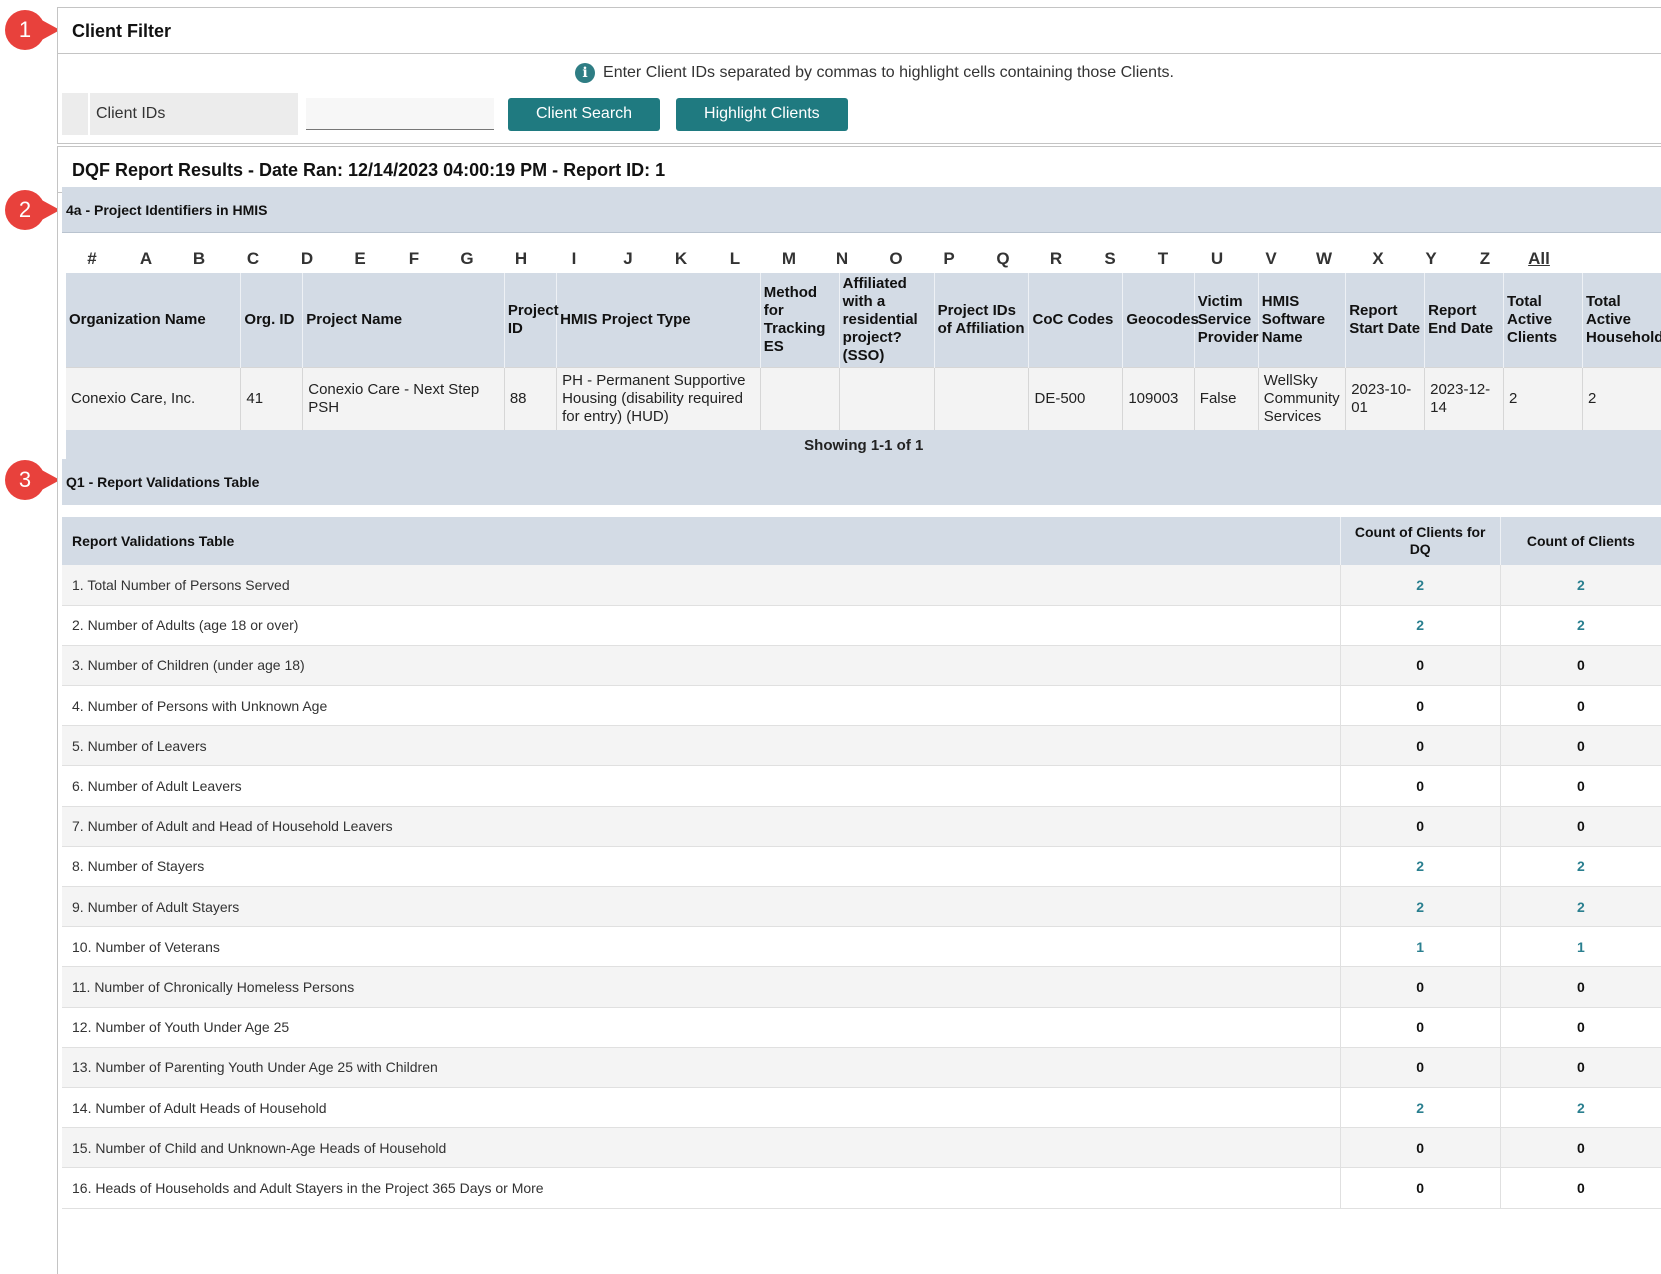  Describe the element at coordinates (863, 446) in the screenshot. I see `table-footer-row: Showing 1-1 of 1` at that location.